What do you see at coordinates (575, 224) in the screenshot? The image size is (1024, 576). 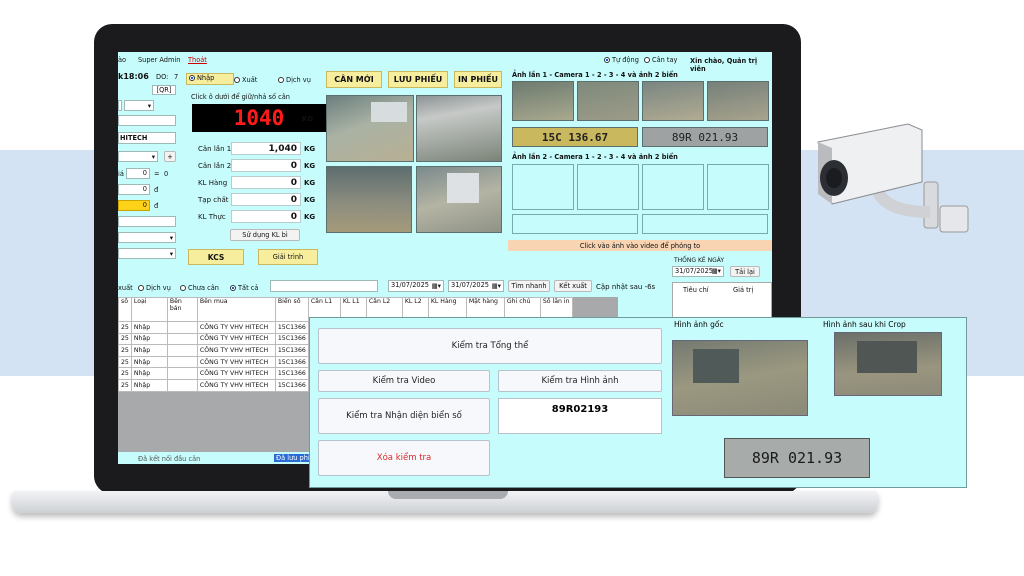 I see `round2-front-plate` at bounding box center [575, 224].